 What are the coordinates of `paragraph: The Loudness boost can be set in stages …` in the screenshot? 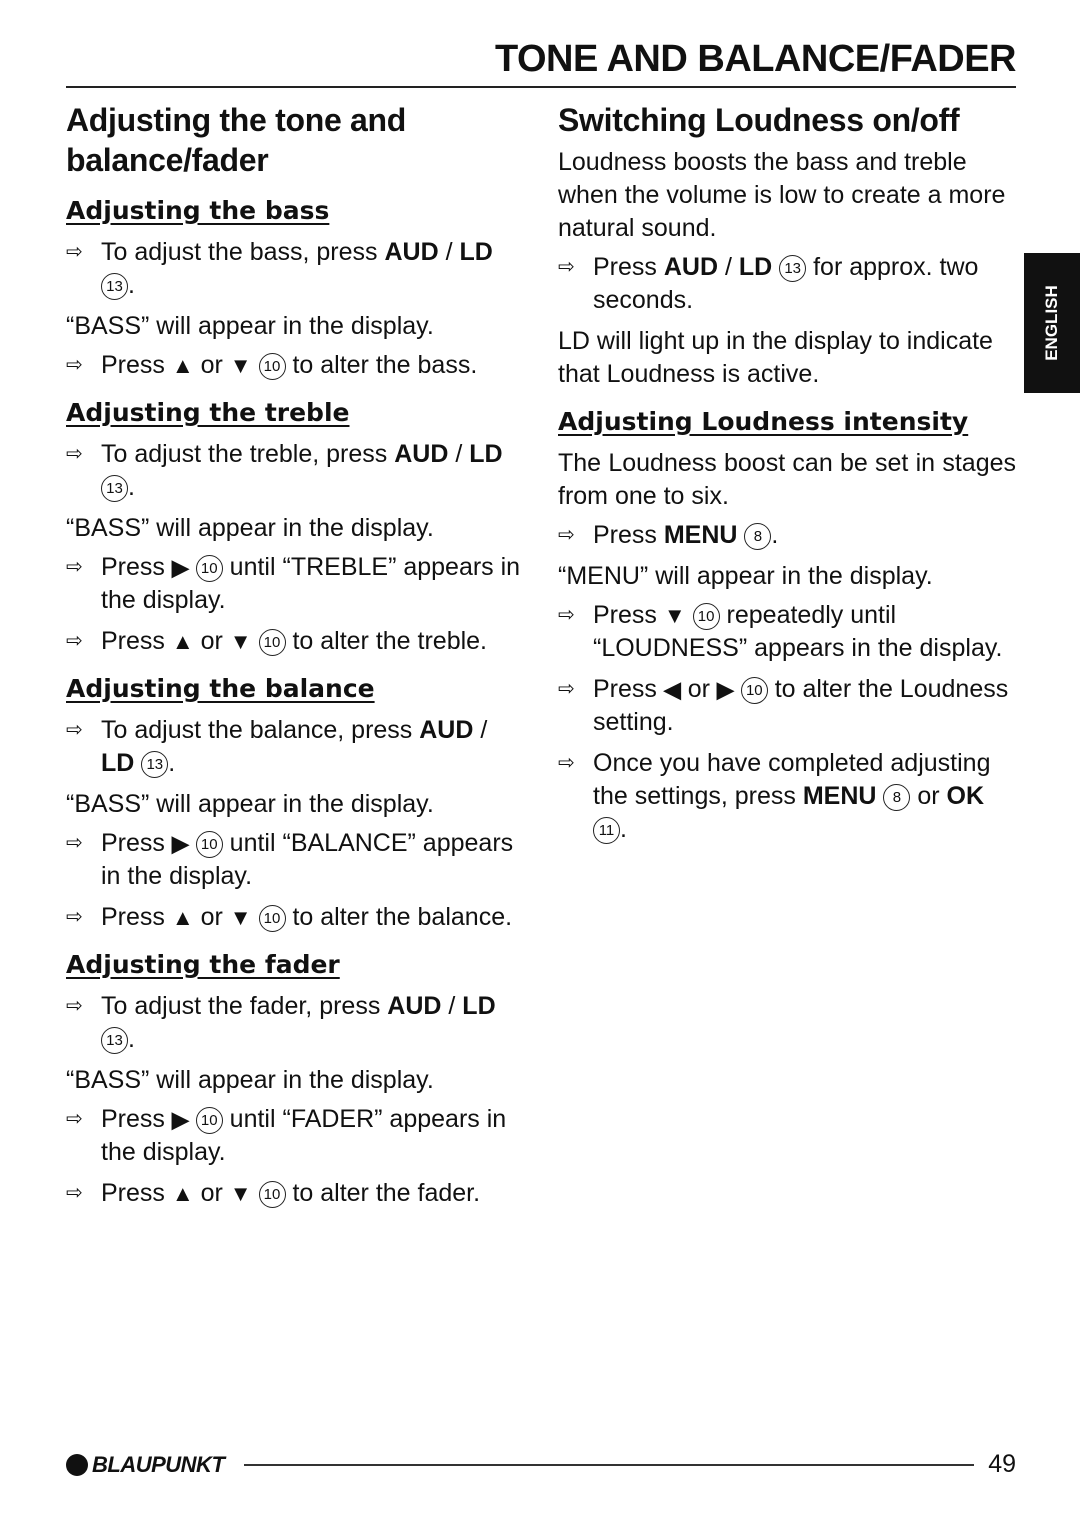 It's located at (787, 479).